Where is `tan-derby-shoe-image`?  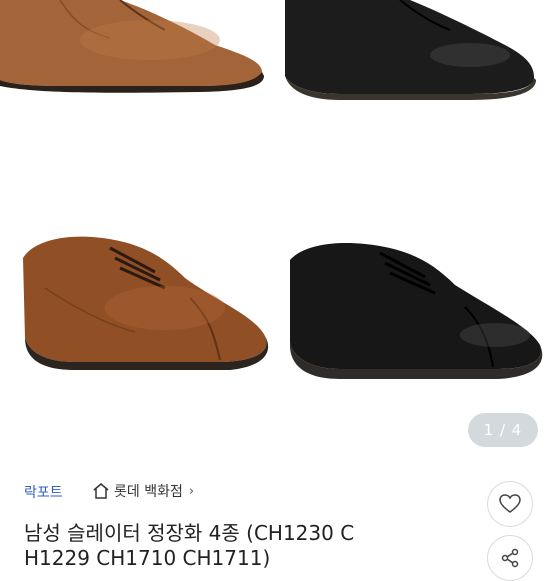
tan-derby-shoe-image is located at coordinates (132, 46).